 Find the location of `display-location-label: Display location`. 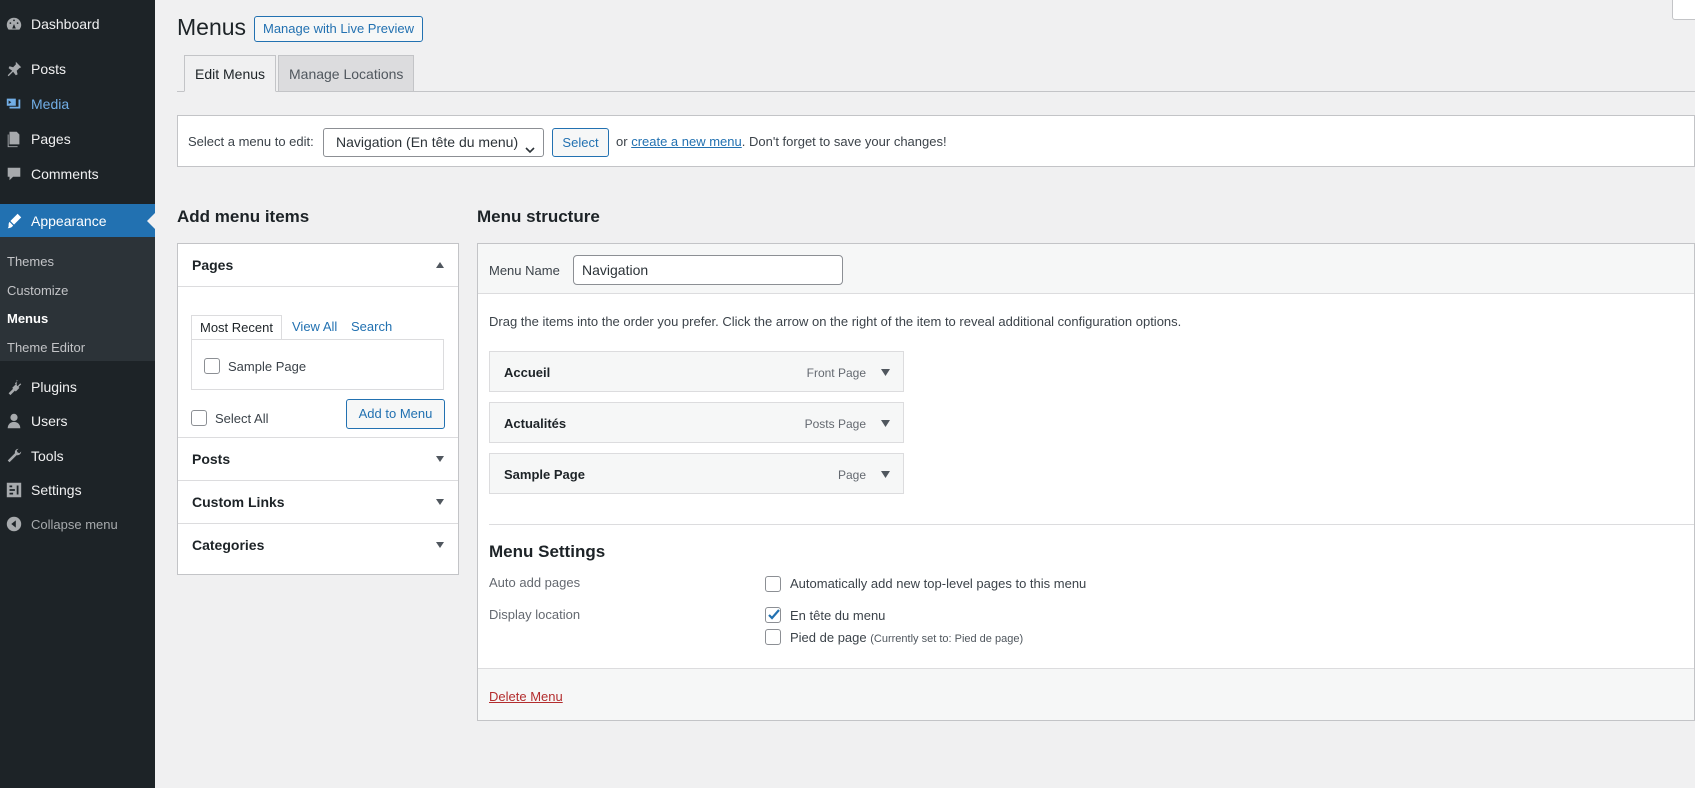

display-location-label: Display location is located at coordinates (535, 614).